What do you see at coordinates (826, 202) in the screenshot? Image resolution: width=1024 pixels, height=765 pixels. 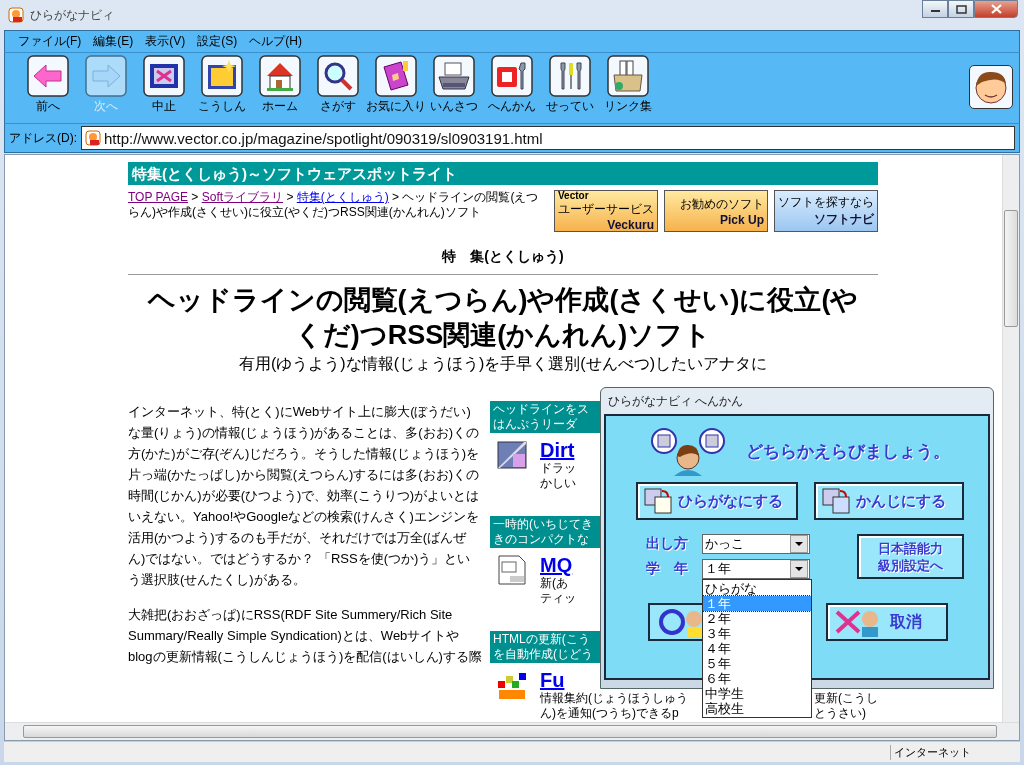 I see `banner-caption: ソフトを探すなら` at bounding box center [826, 202].